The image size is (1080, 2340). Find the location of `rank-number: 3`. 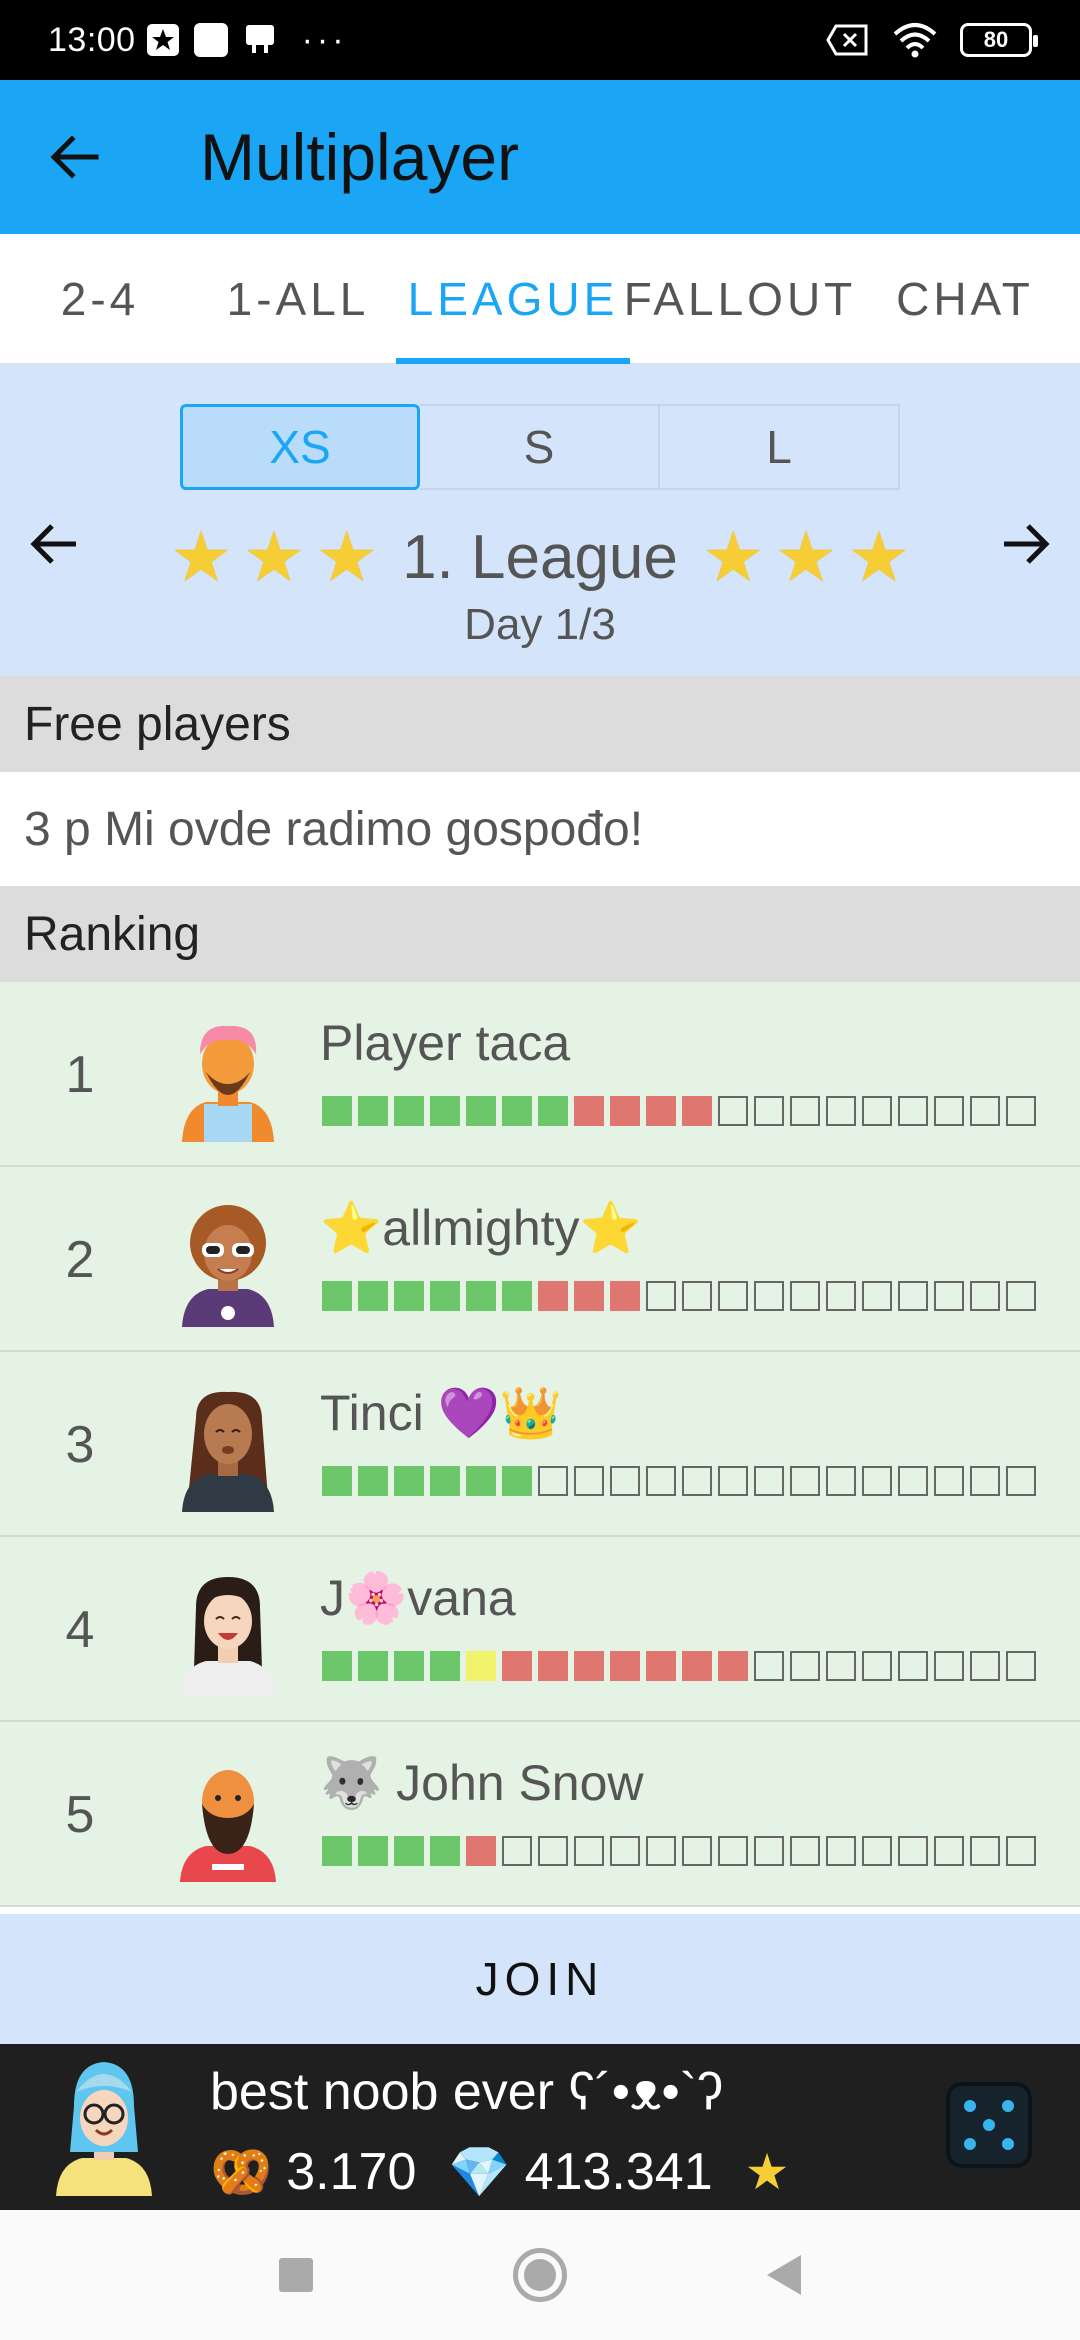

rank-number: 3 is located at coordinates (80, 1444).